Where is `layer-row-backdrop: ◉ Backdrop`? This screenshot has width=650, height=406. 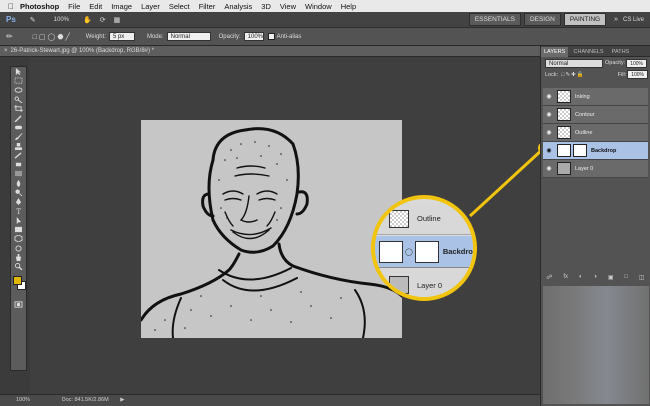
layer-row-backdrop: ◉ Backdrop is located at coordinates (595, 151).